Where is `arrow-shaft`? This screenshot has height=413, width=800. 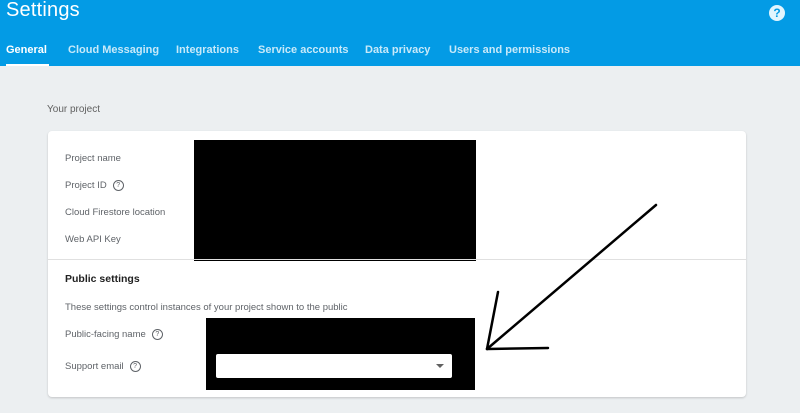
arrow-shaft is located at coordinates (571, 277).